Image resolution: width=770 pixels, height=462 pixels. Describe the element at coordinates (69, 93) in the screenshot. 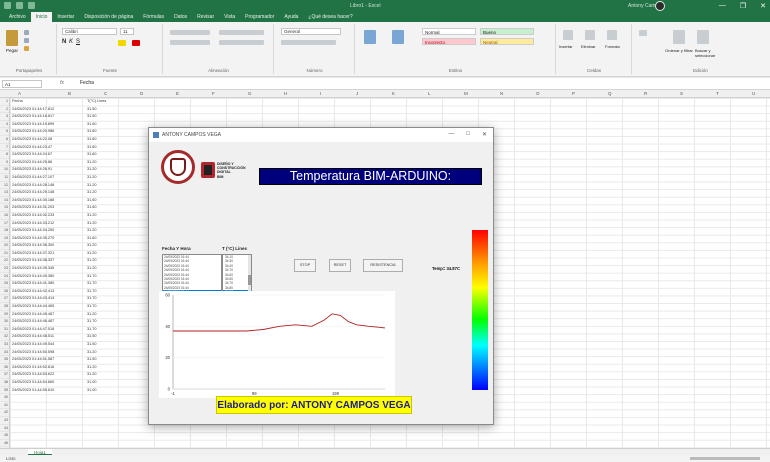

I see `column-header: B` at that location.